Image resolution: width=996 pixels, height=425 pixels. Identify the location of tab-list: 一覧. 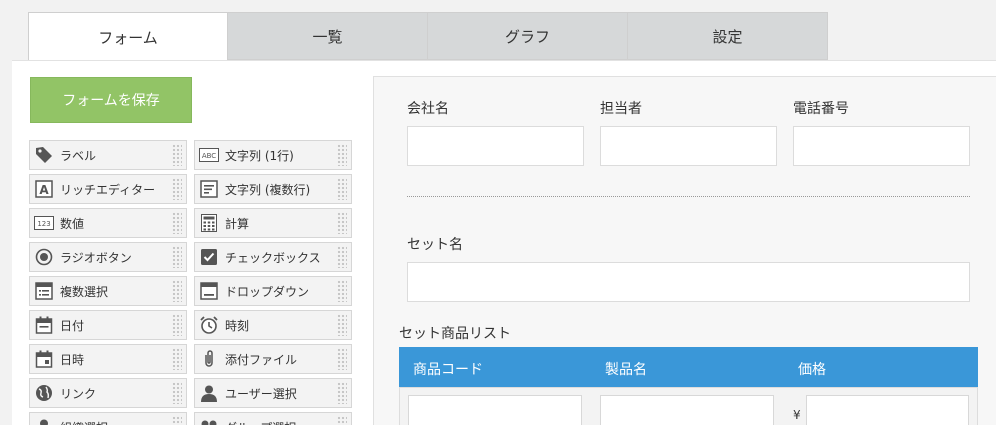
(328, 36).